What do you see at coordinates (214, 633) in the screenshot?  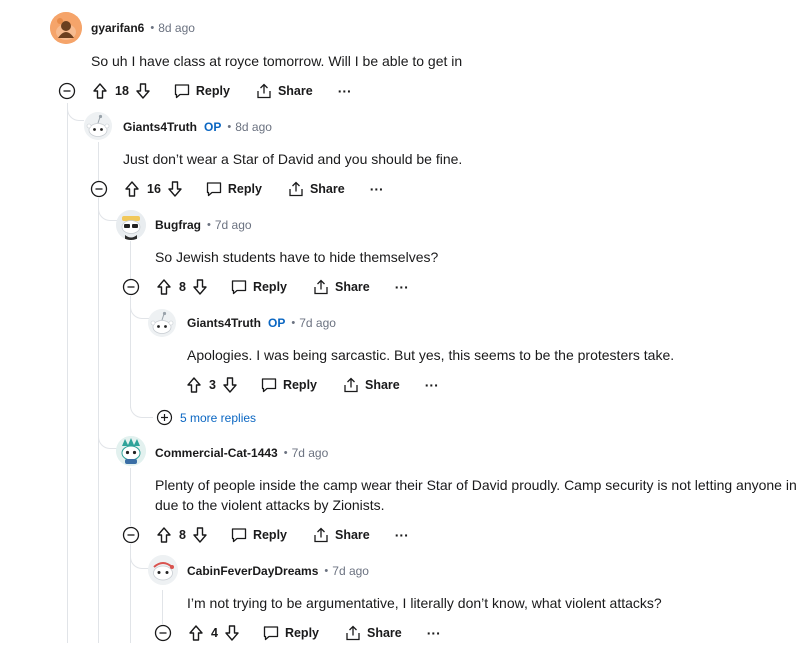 I see `vote-count: 4` at bounding box center [214, 633].